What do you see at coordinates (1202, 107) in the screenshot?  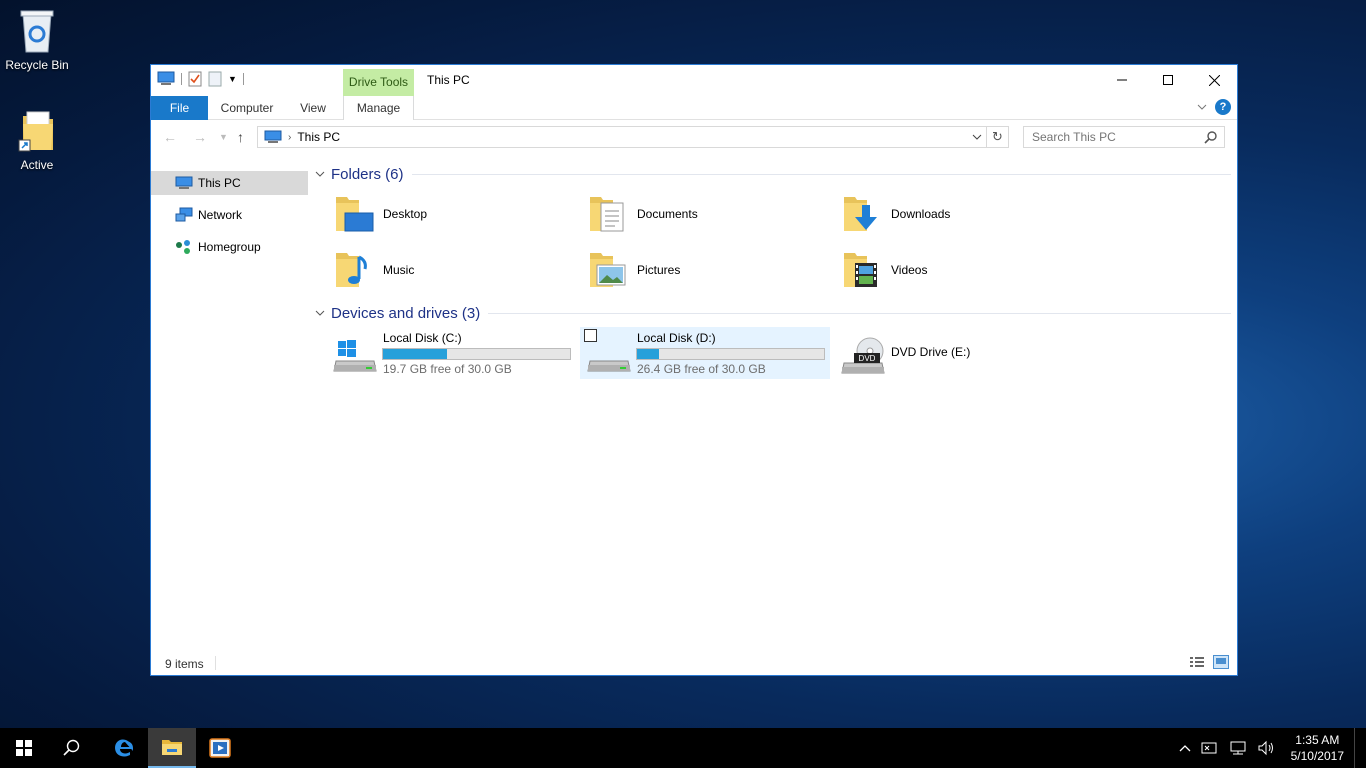 I see `expand-ribbon-icon` at bounding box center [1202, 107].